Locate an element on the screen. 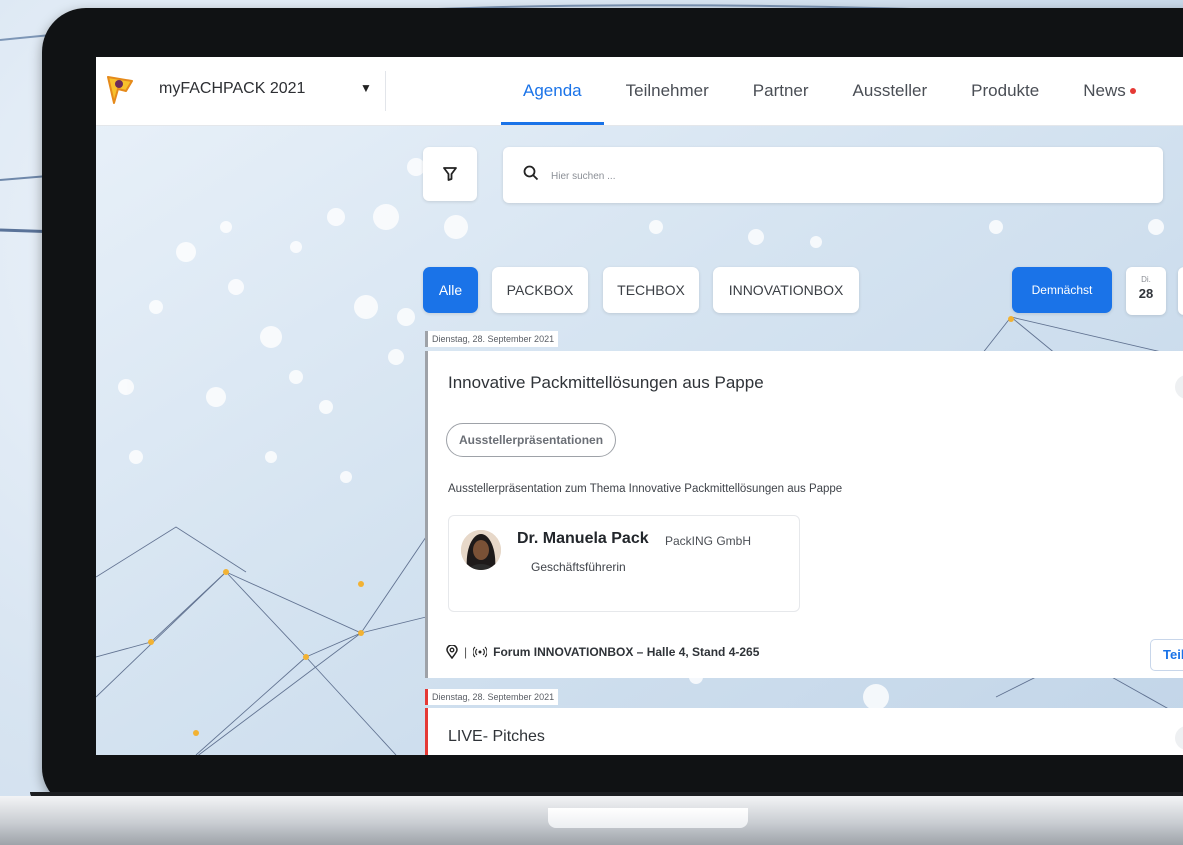 The height and width of the screenshot is (845, 1183). session-title: LIVE- Pitches is located at coordinates (496, 737).